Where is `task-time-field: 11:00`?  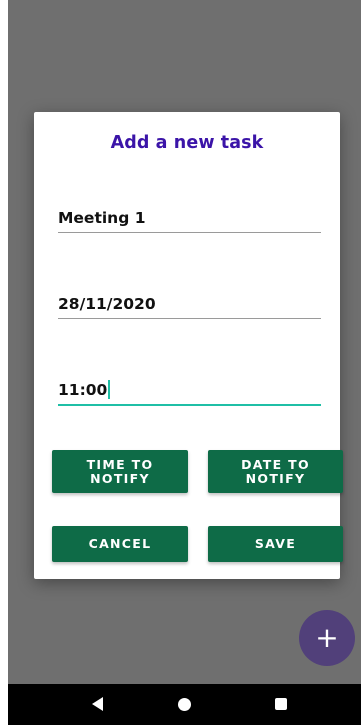 task-time-field: 11:00 is located at coordinates (189, 393).